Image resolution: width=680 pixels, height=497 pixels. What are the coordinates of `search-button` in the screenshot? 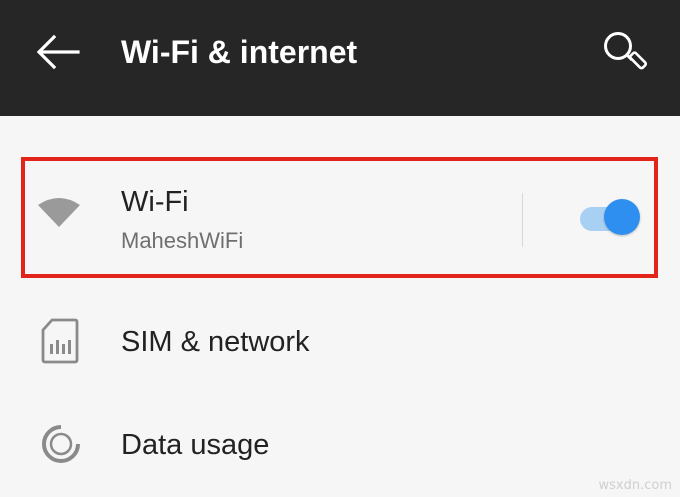 It's located at (624, 52).